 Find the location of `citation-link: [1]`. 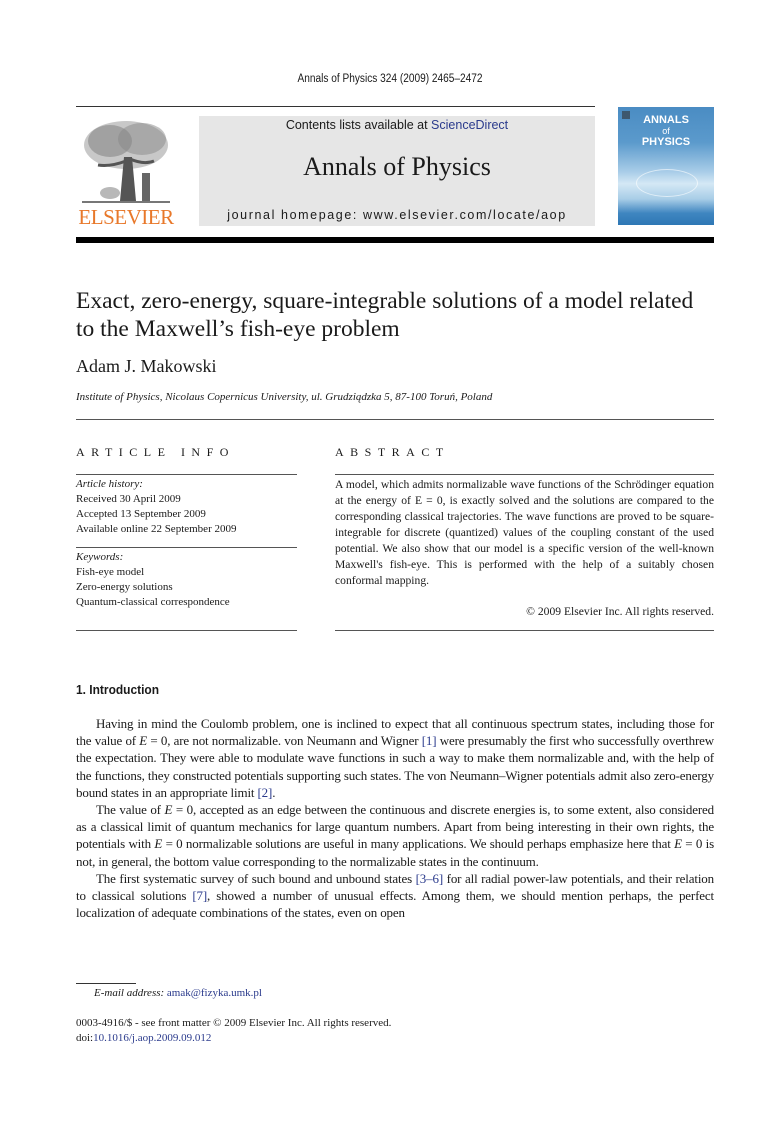

citation-link: [1] is located at coordinates (429, 740).